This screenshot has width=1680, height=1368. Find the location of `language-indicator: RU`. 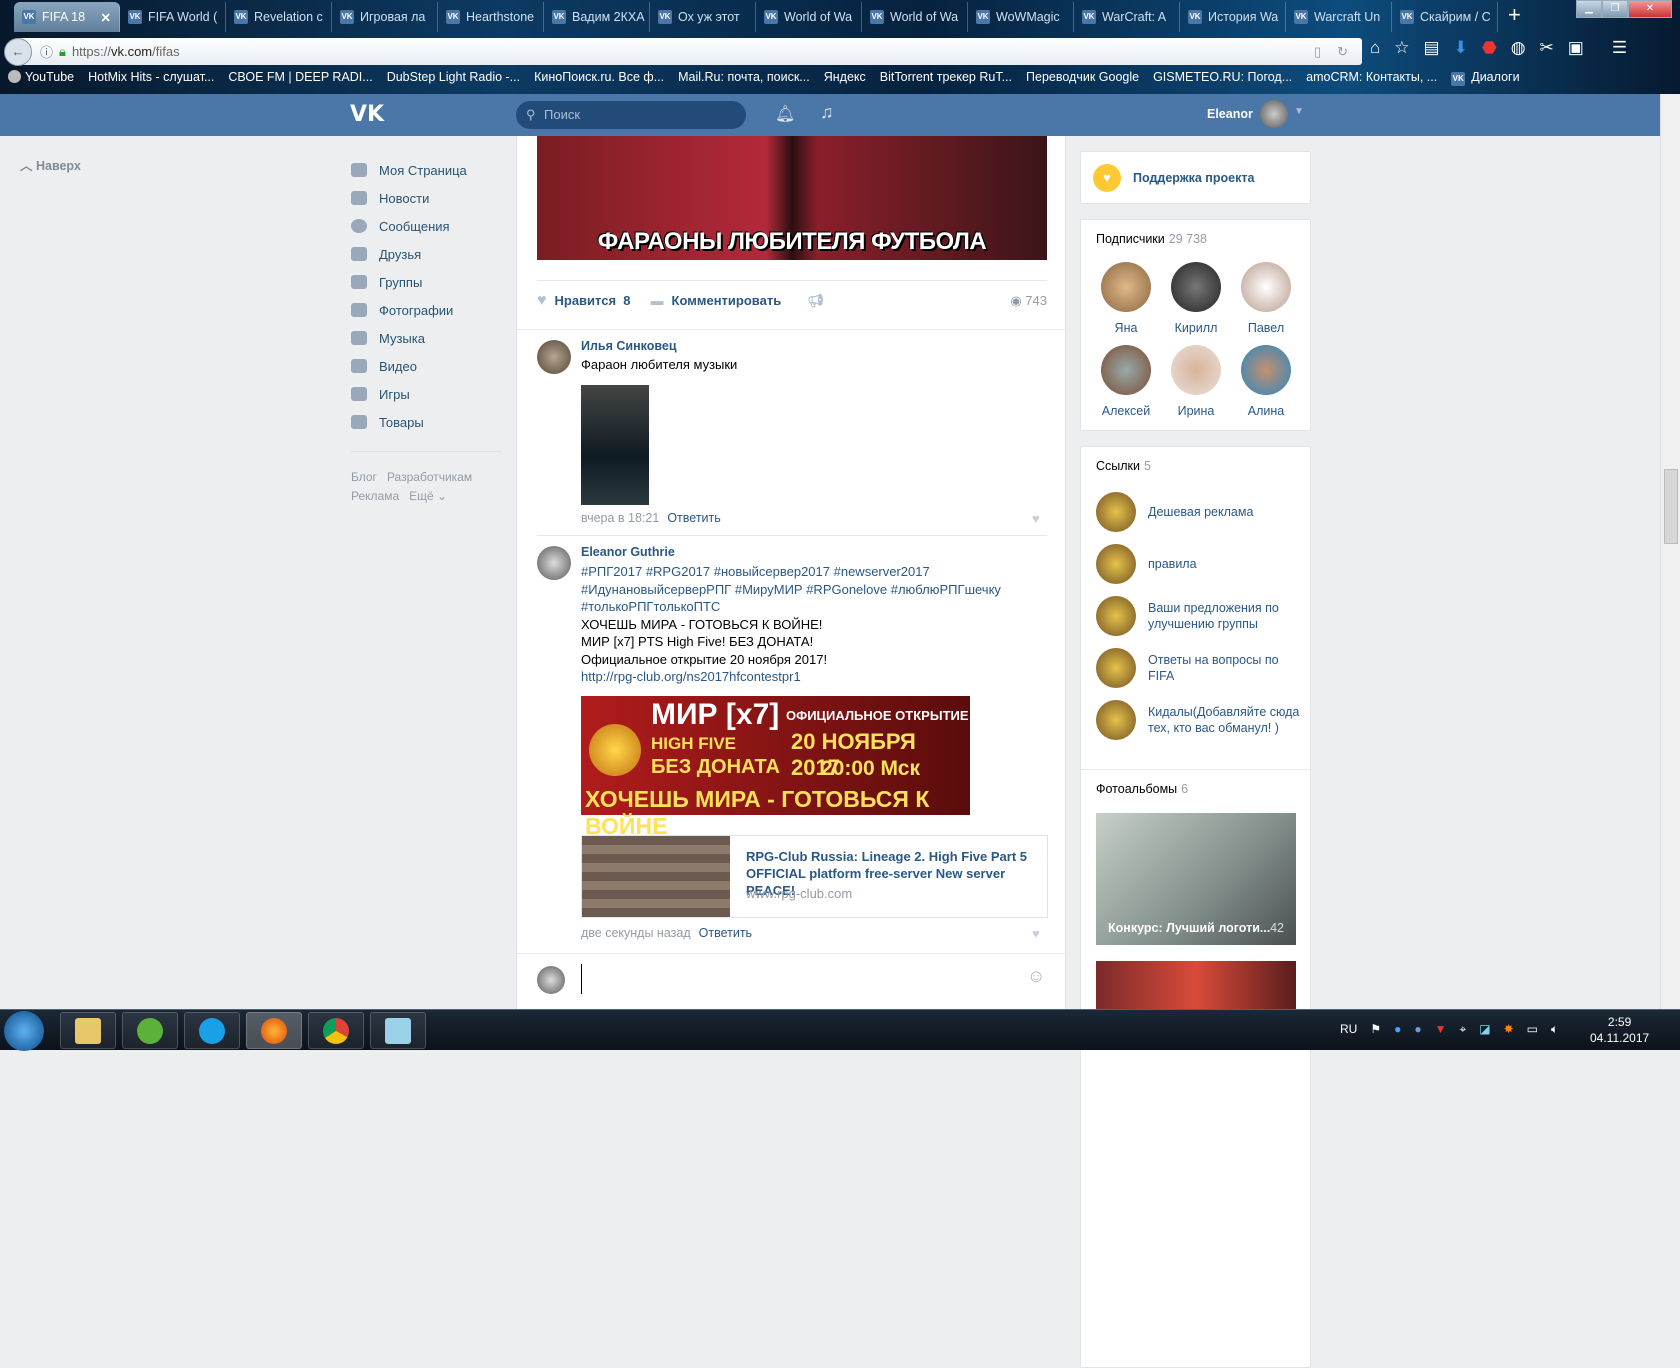

language-indicator: RU is located at coordinates (1348, 1029).